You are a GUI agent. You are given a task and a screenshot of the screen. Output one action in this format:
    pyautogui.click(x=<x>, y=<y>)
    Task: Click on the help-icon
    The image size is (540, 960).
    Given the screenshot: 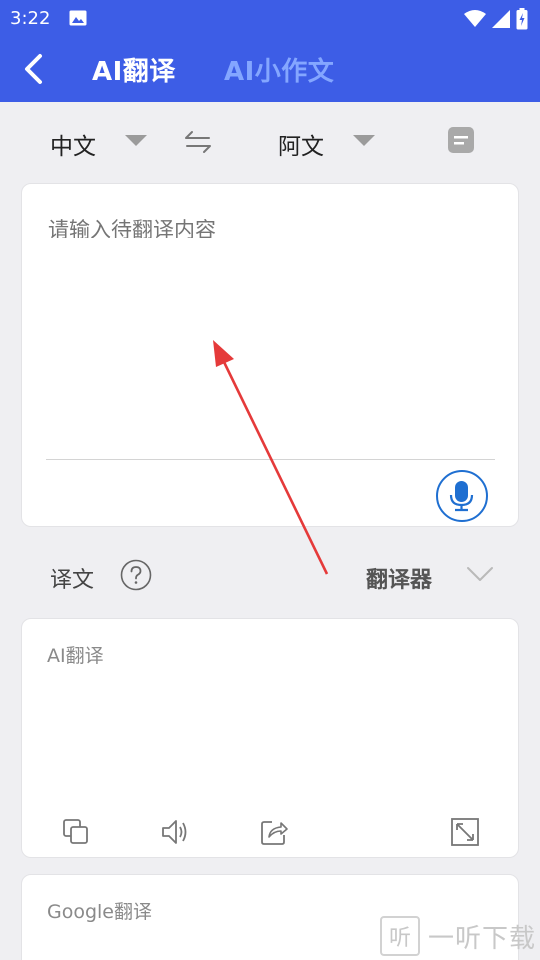 What is the action you would take?
    pyautogui.click(x=136, y=575)
    